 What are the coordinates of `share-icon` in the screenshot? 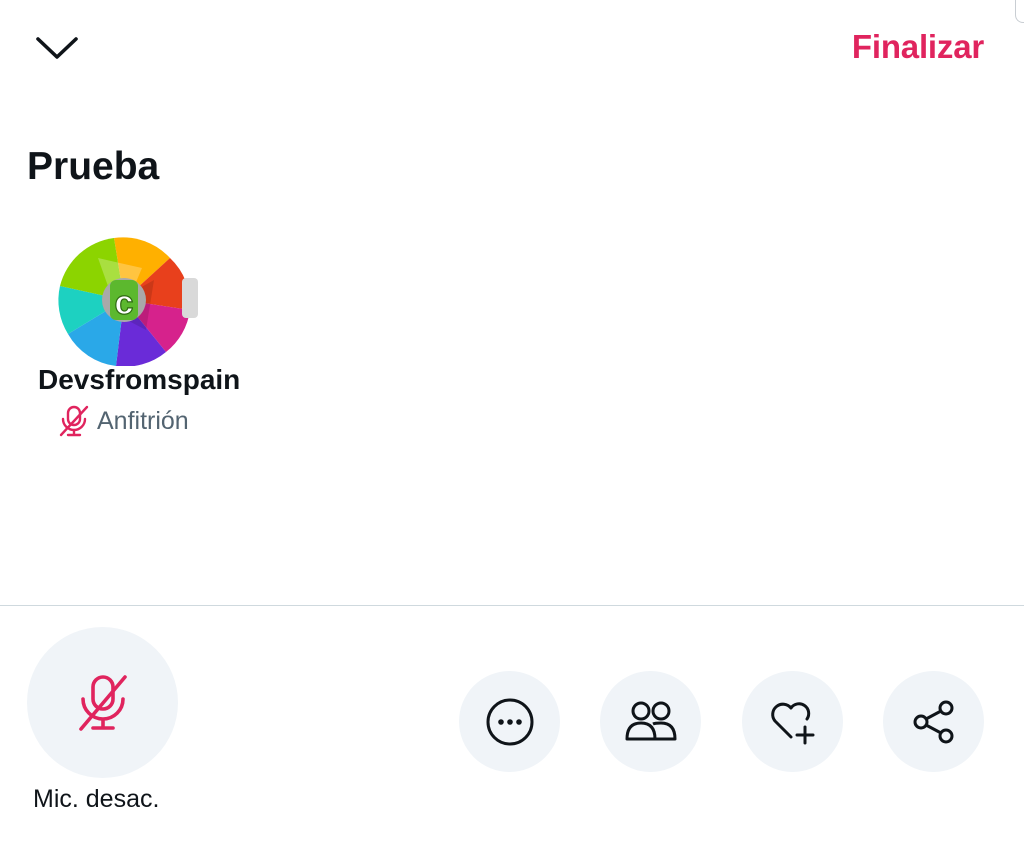 It's located at (933, 721).